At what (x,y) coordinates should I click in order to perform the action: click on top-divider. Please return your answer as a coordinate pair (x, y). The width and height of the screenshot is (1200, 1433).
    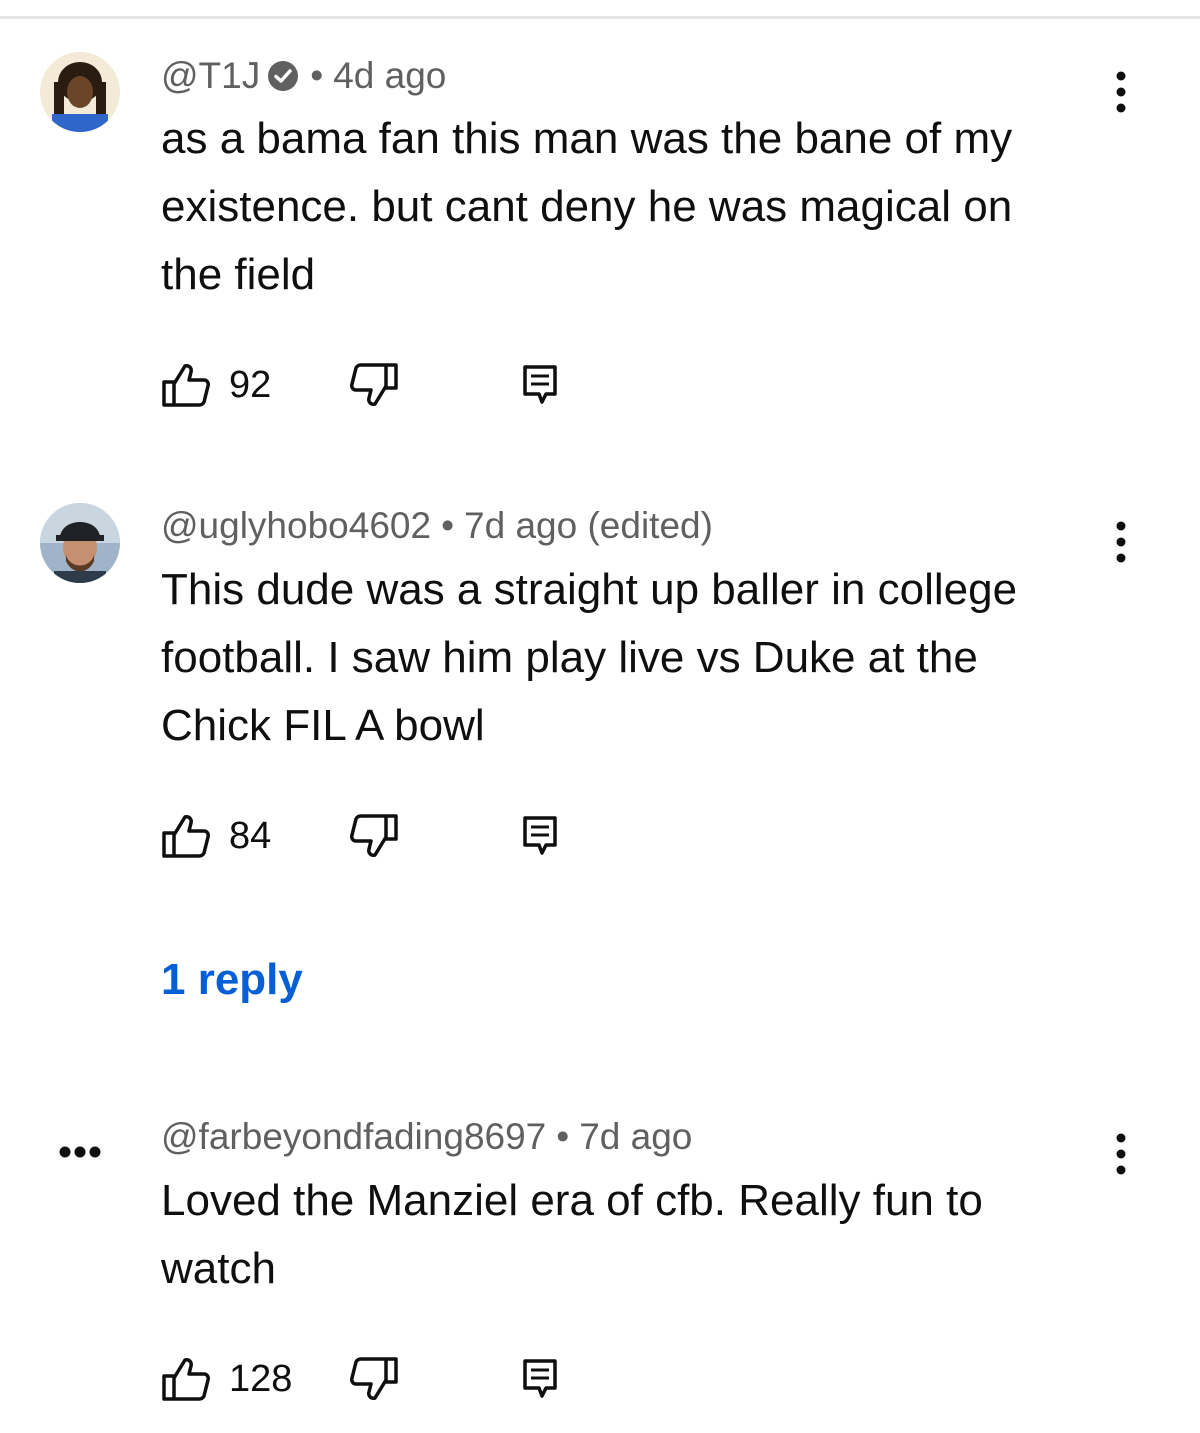
    Looking at the image, I should click on (600, 17).